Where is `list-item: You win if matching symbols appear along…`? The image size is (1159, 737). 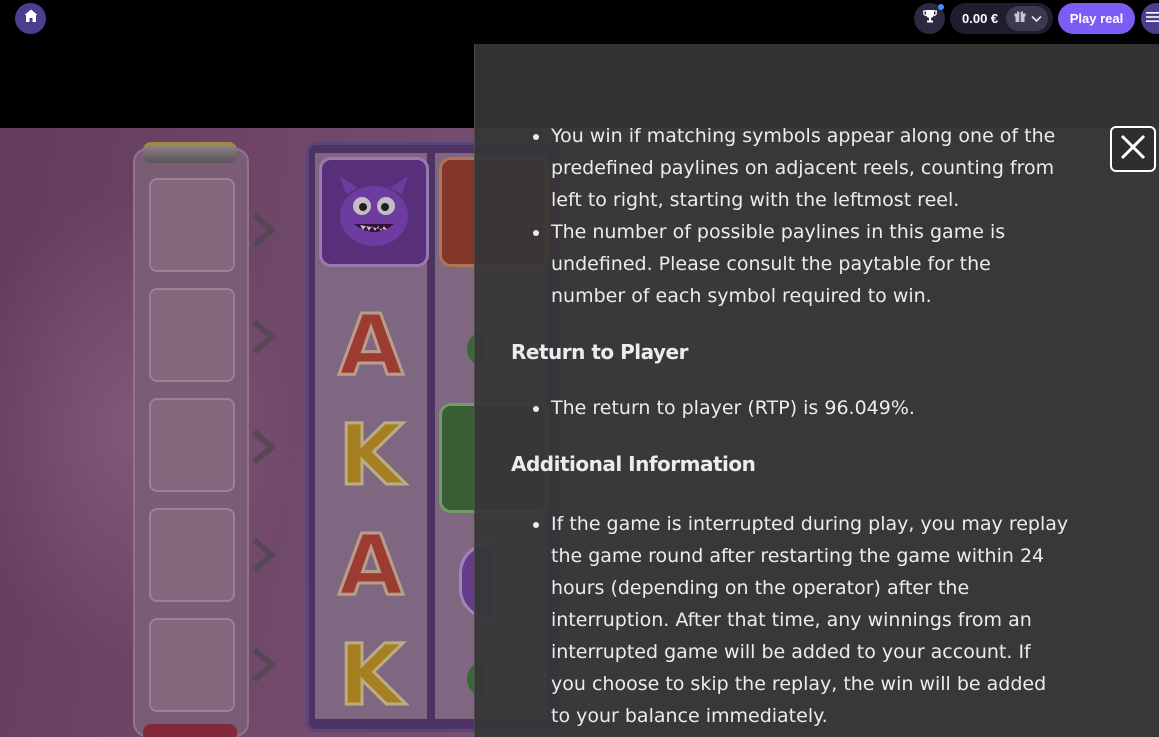 list-item: You win if matching symbols appear along… is located at coordinates (811, 168).